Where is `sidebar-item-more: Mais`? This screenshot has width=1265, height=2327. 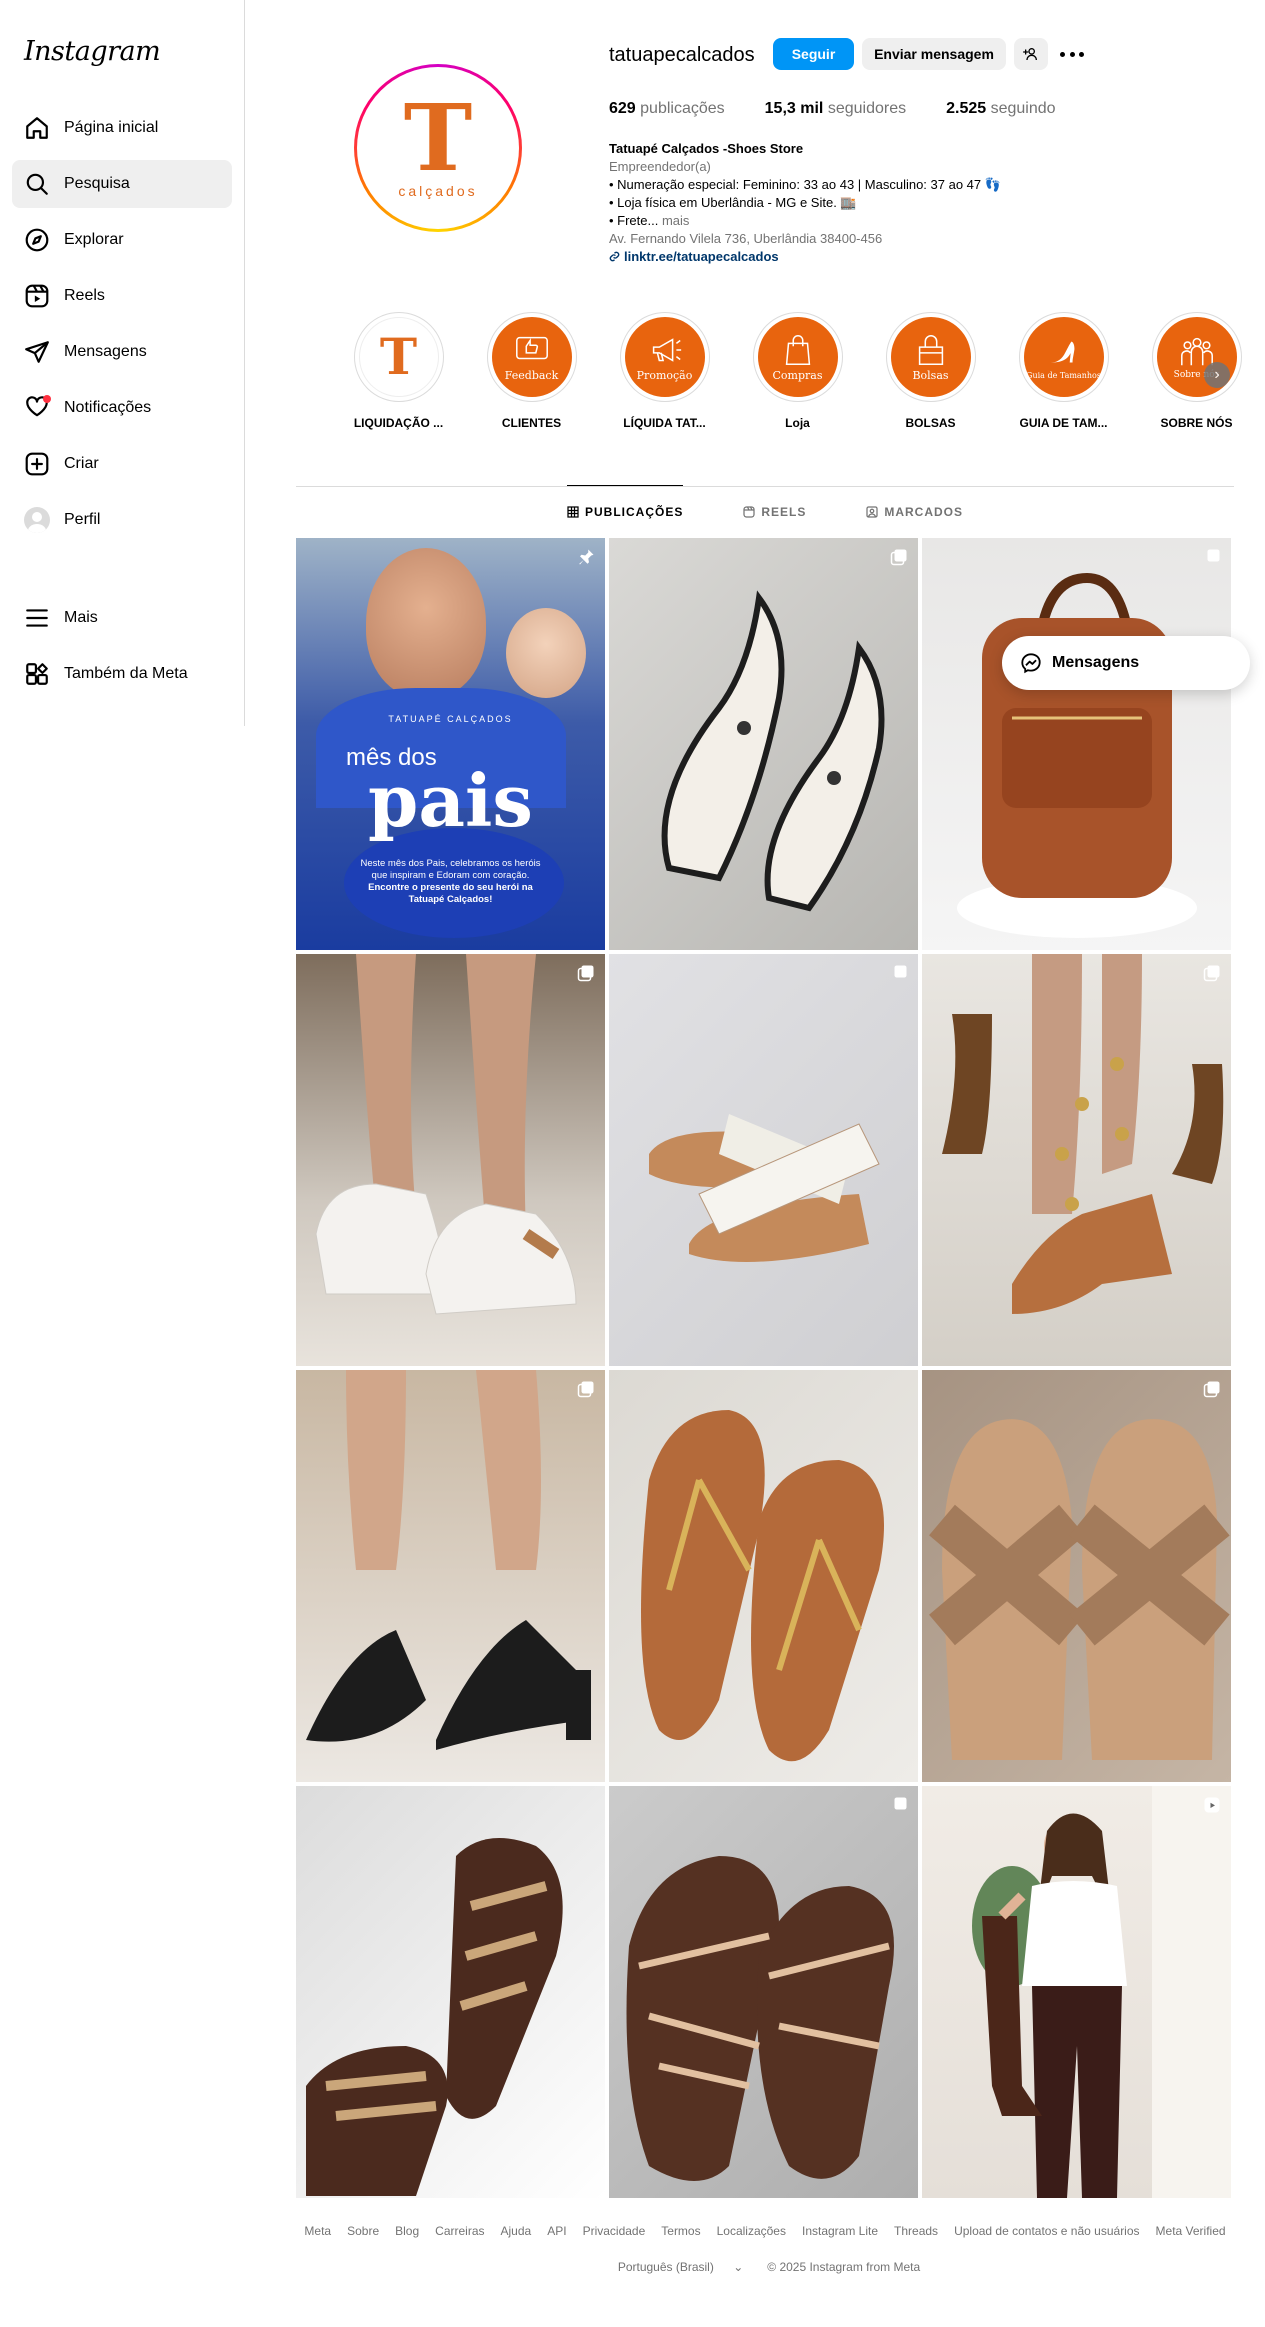 sidebar-item-more: Mais is located at coordinates (122, 618).